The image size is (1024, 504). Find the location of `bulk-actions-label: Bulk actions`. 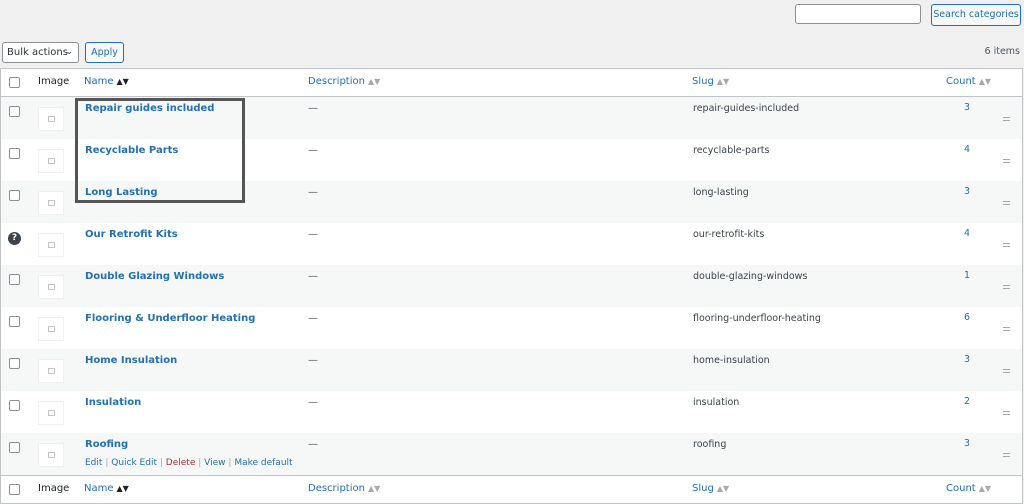

bulk-actions-label: Bulk actions is located at coordinates (37, 52).